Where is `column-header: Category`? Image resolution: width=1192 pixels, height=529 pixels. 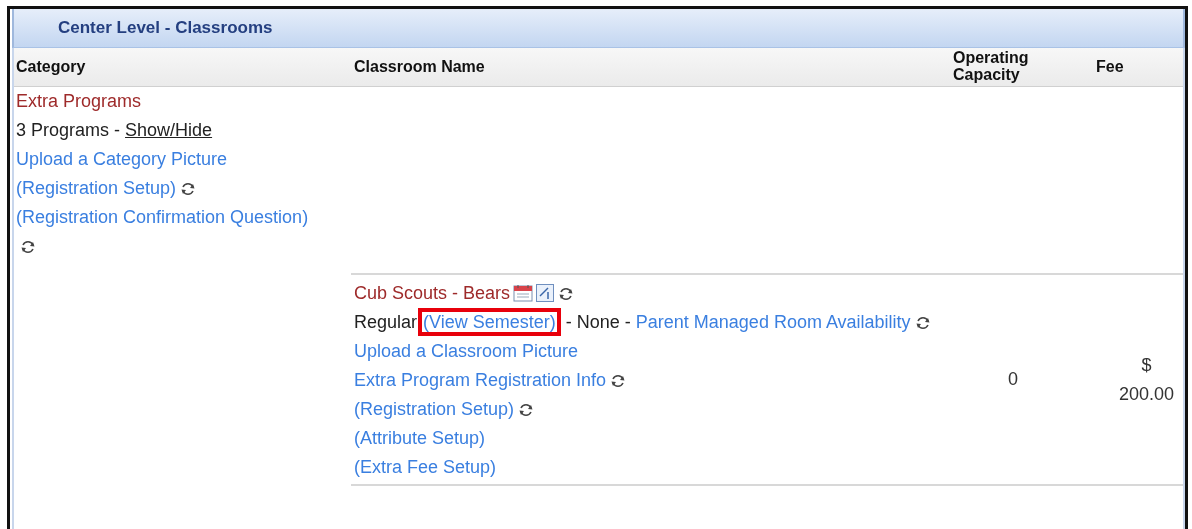
column-header: Category is located at coordinates (182, 67).